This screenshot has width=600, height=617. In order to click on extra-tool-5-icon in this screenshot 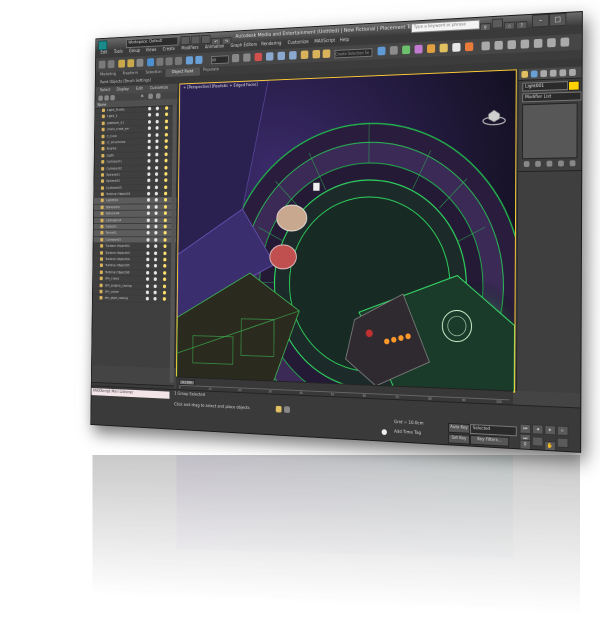, I will do `click(538, 43)`.